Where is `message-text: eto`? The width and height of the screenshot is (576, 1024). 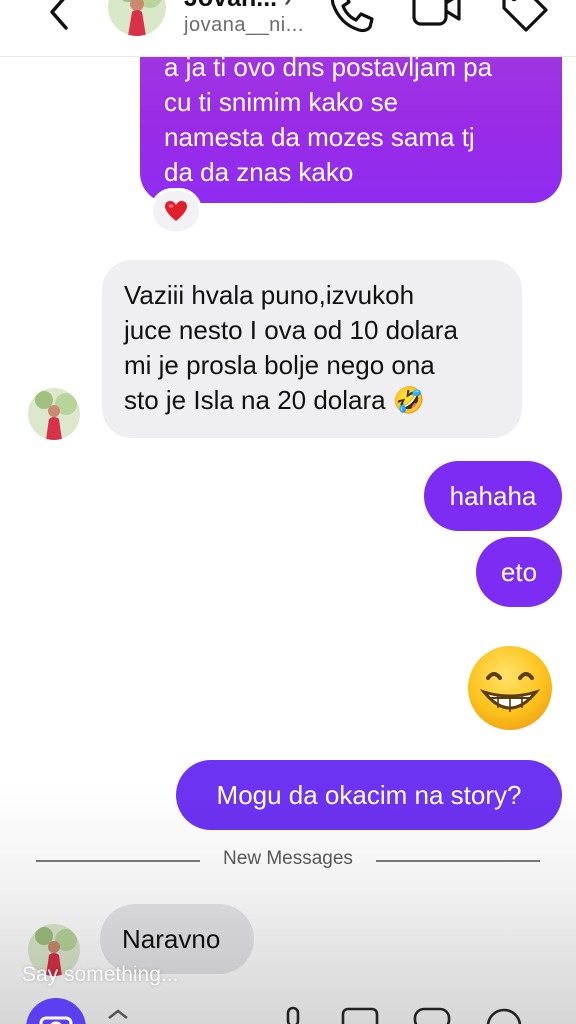
message-text: eto is located at coordinates (519, 572).